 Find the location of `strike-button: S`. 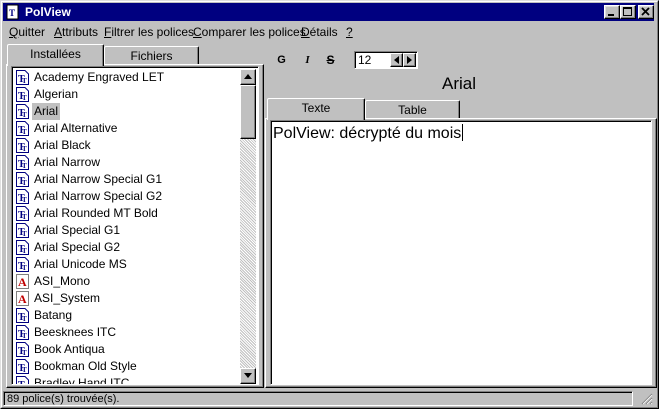

strike-button: S is located at coordinates (330, 60).